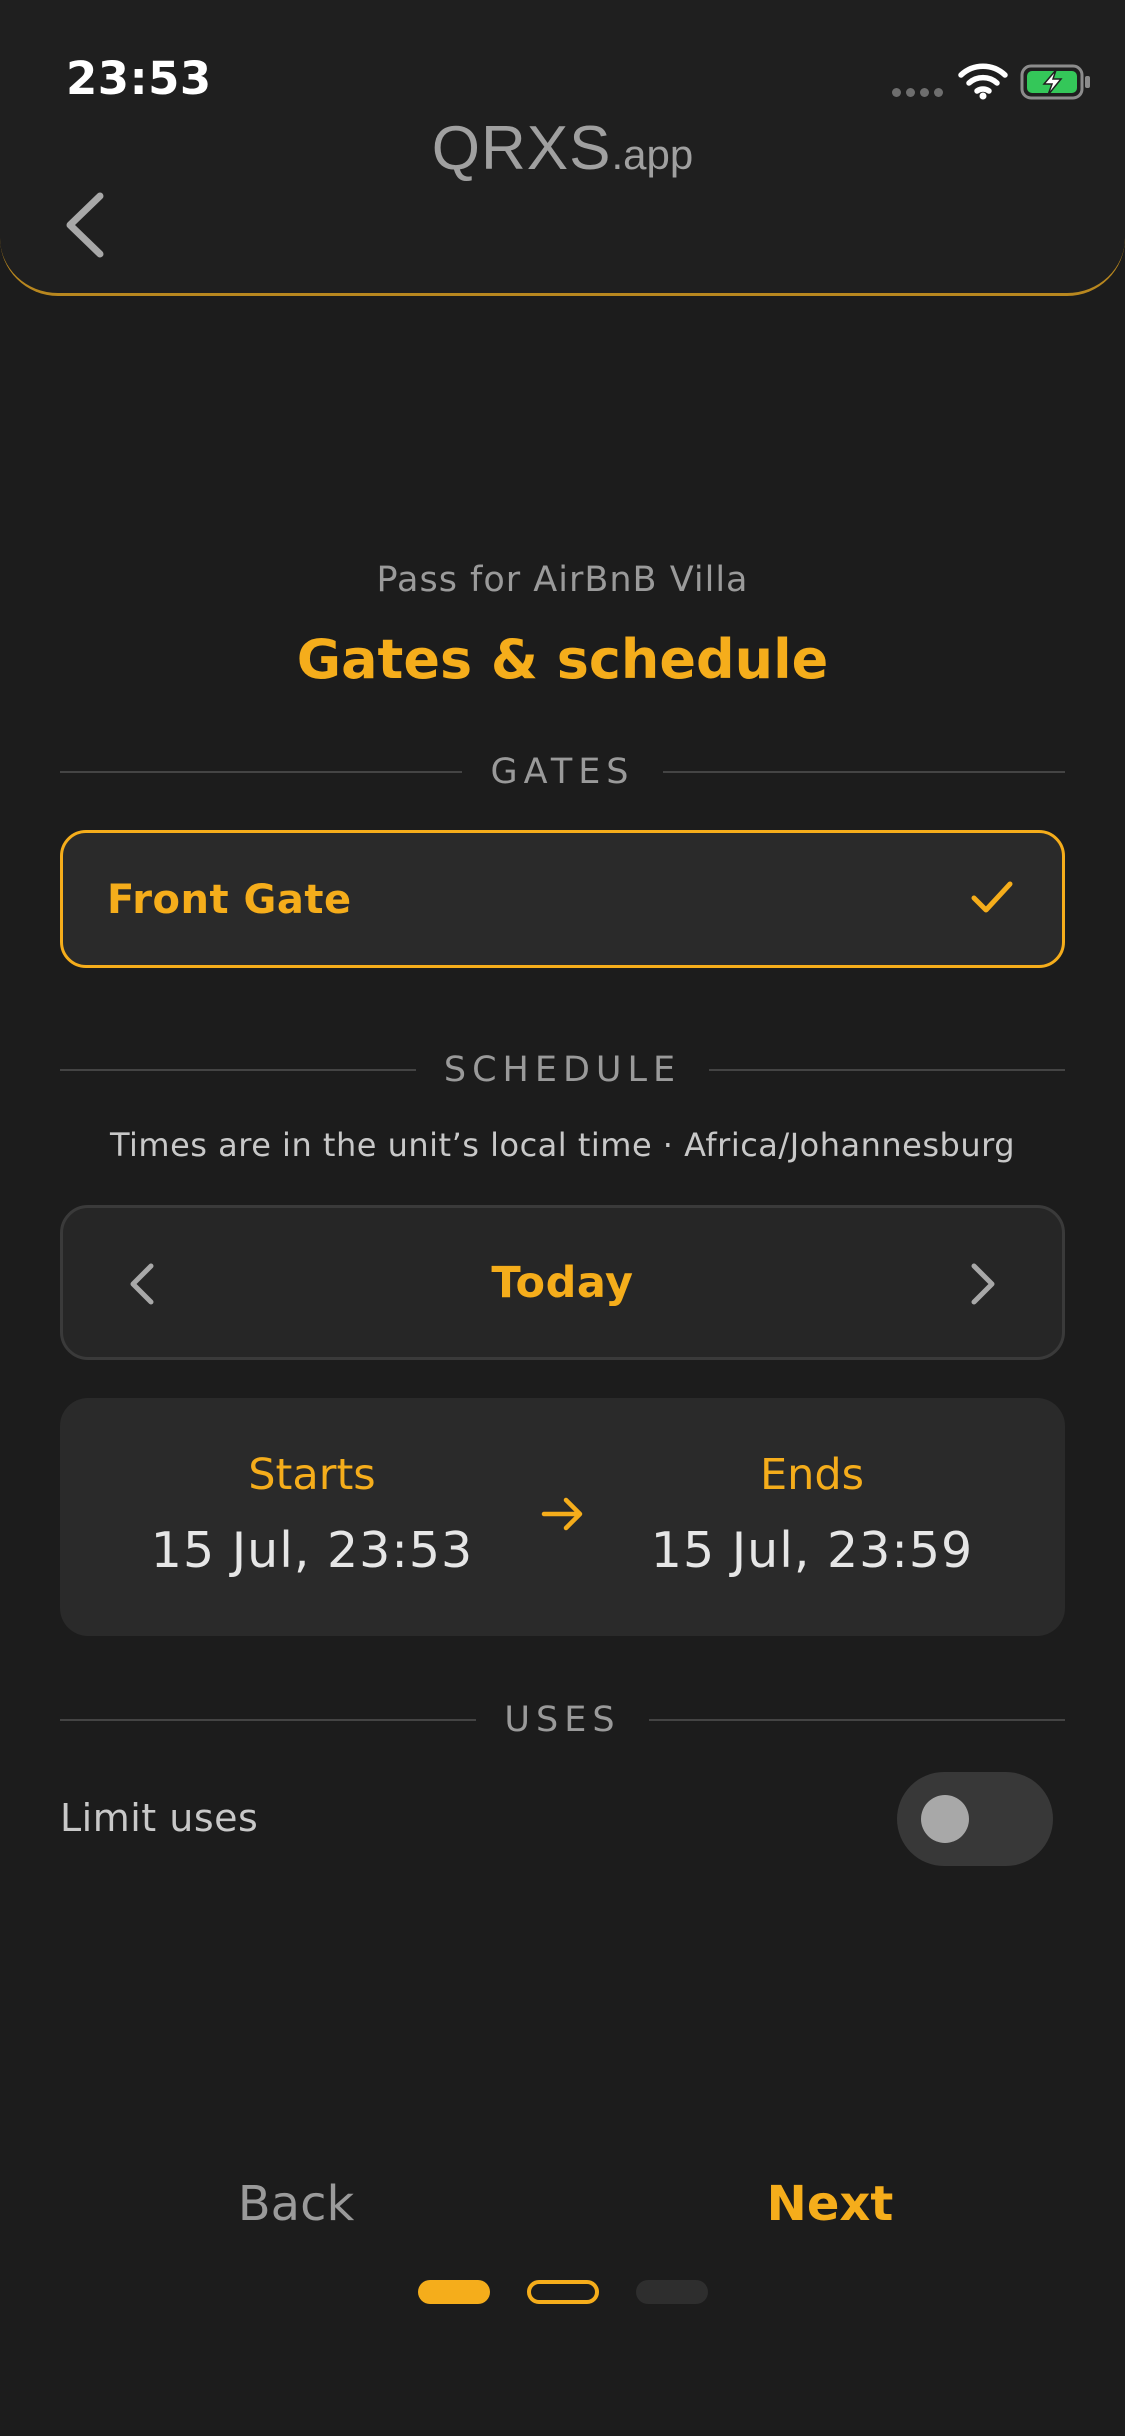 Image resolution: width=1125 pixels, height=2436 pixels. I want to click on starts-value: 15 Jul, 23:53, so click(312, 1550).